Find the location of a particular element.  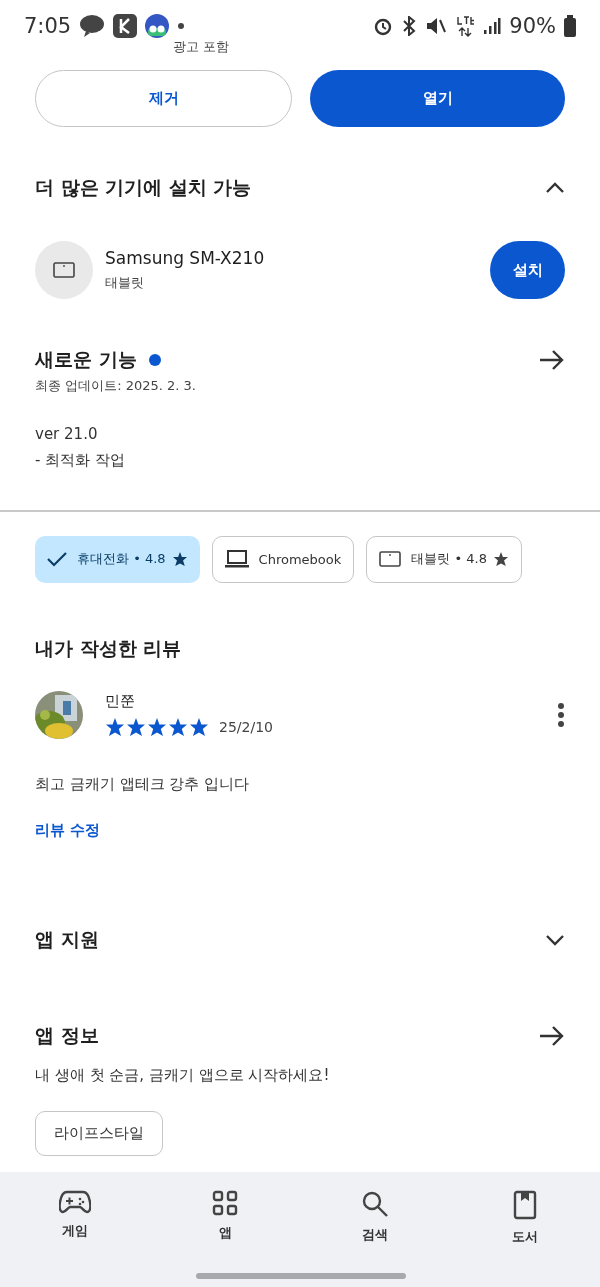

check-icon is located at coordinates (57, 559).